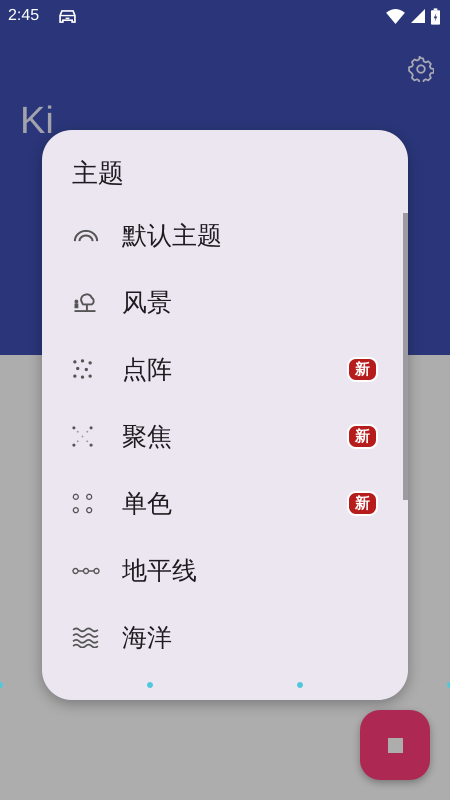  I want to click on stop-icon, so click(395, 745).